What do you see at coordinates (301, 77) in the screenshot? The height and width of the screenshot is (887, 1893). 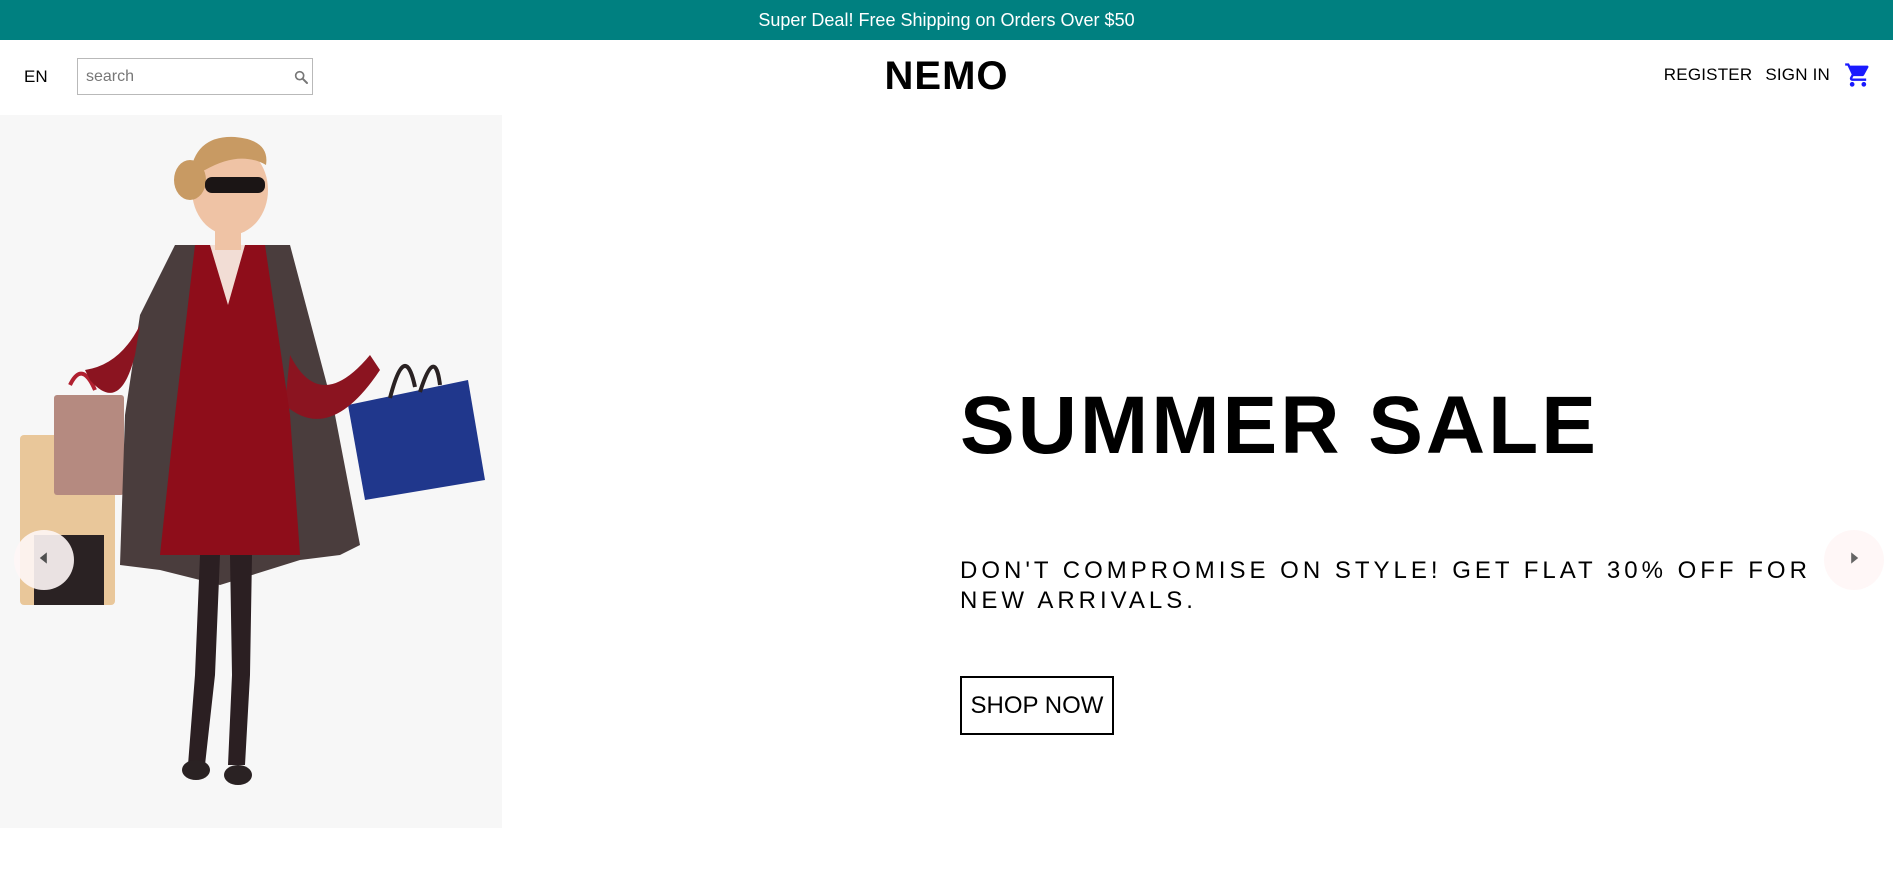 I see `search-icon` at bounding box center [301, 77].